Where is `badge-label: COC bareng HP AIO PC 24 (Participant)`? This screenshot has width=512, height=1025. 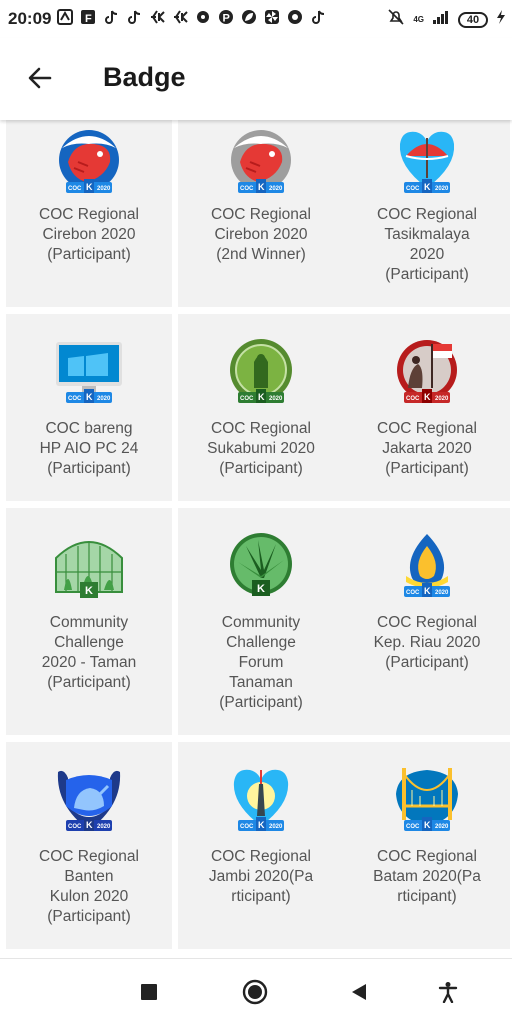 badge-label: COC bareng HP AIO PC 24 (Participant) is located at coordinates (89, 448).